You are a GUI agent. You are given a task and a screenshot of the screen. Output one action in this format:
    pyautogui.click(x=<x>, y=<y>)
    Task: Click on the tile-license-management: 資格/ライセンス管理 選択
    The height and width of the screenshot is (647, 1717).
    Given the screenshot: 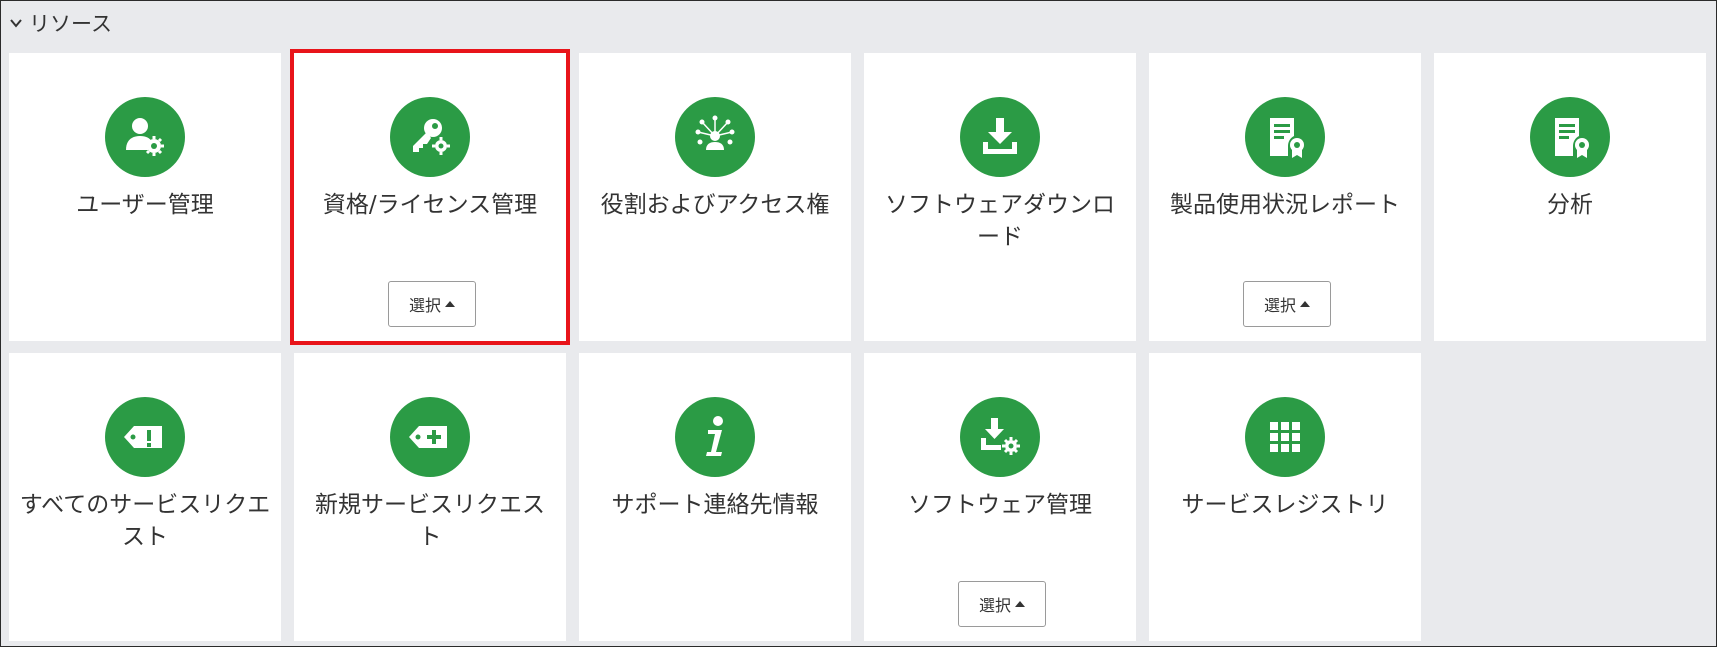 What is the action you would take?
    pyautogui.click(x=430, y=197)
    